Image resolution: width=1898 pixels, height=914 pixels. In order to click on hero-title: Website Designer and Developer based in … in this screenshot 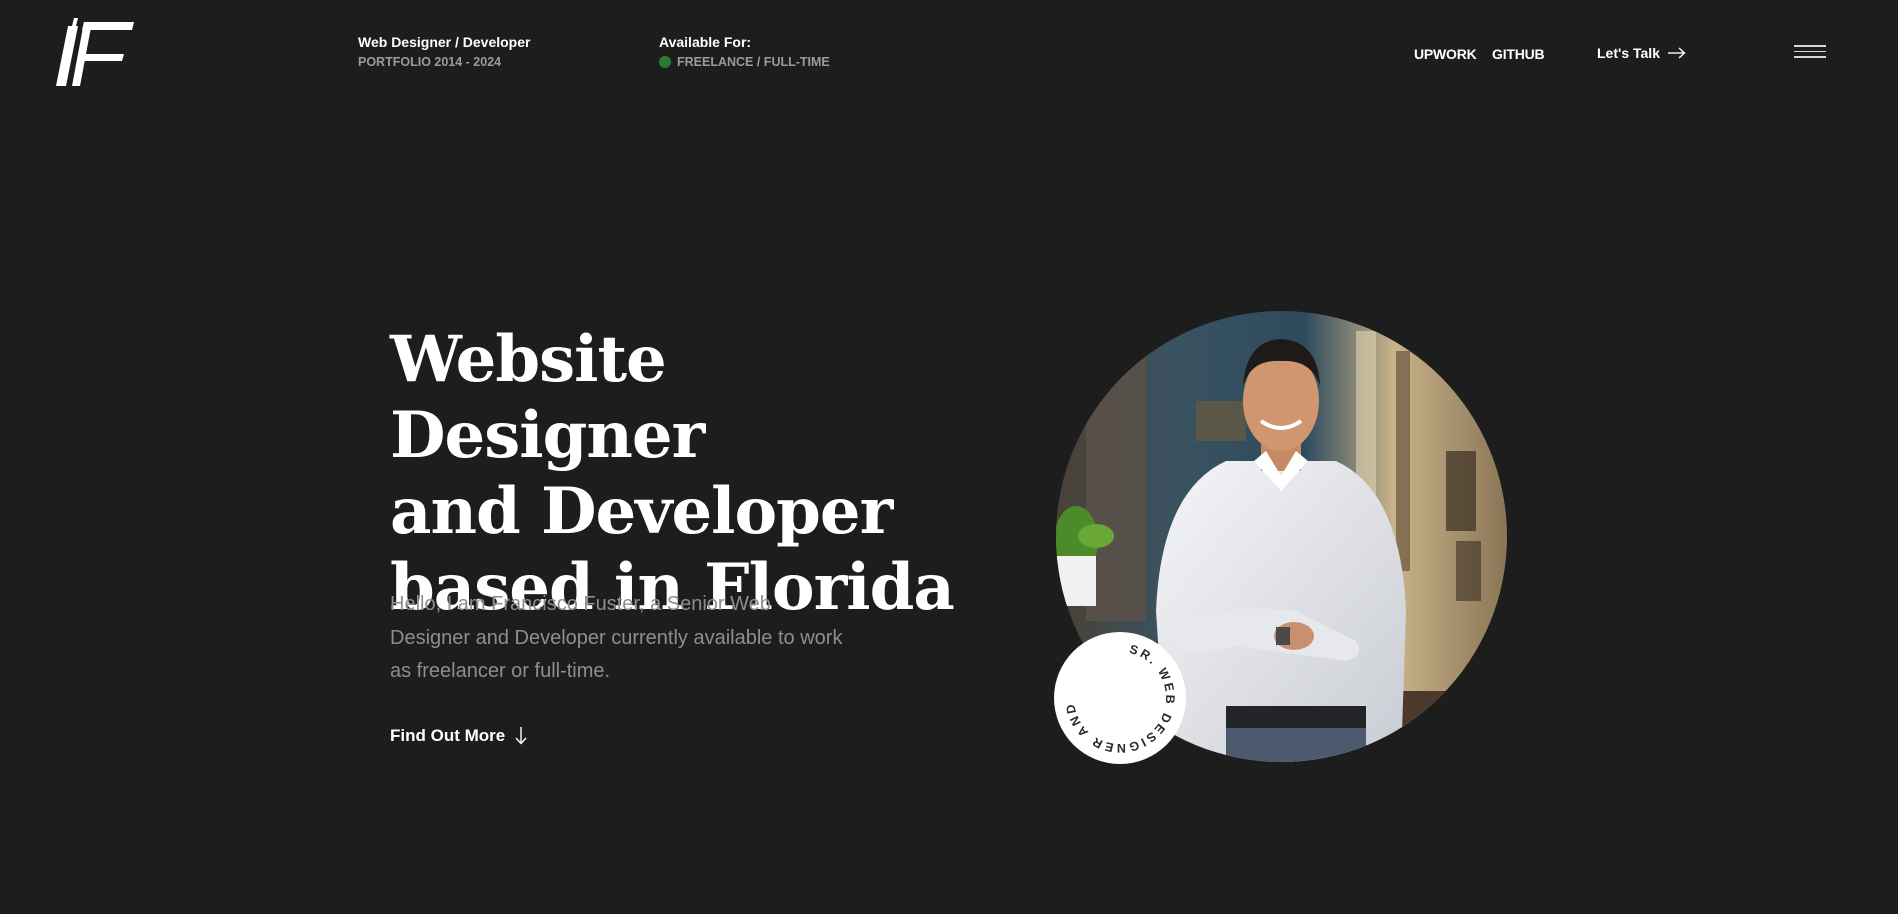, I will do `click(690, 474)`.